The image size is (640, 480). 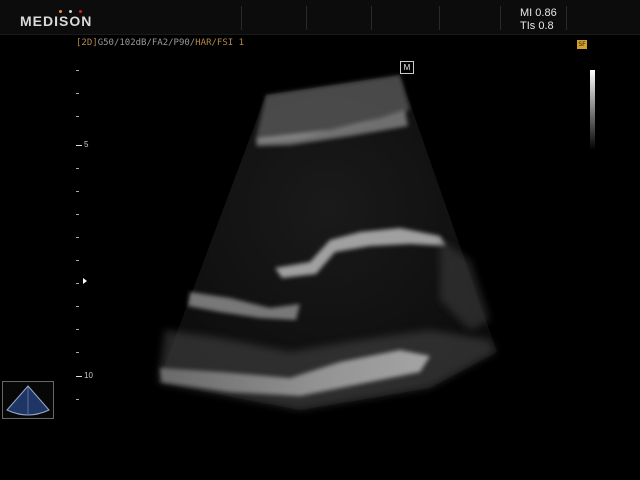 What do you see at coordinates (88, 375) in the screenshot?
I see `depth-label-10: 10` at bounding box center [88, 375].